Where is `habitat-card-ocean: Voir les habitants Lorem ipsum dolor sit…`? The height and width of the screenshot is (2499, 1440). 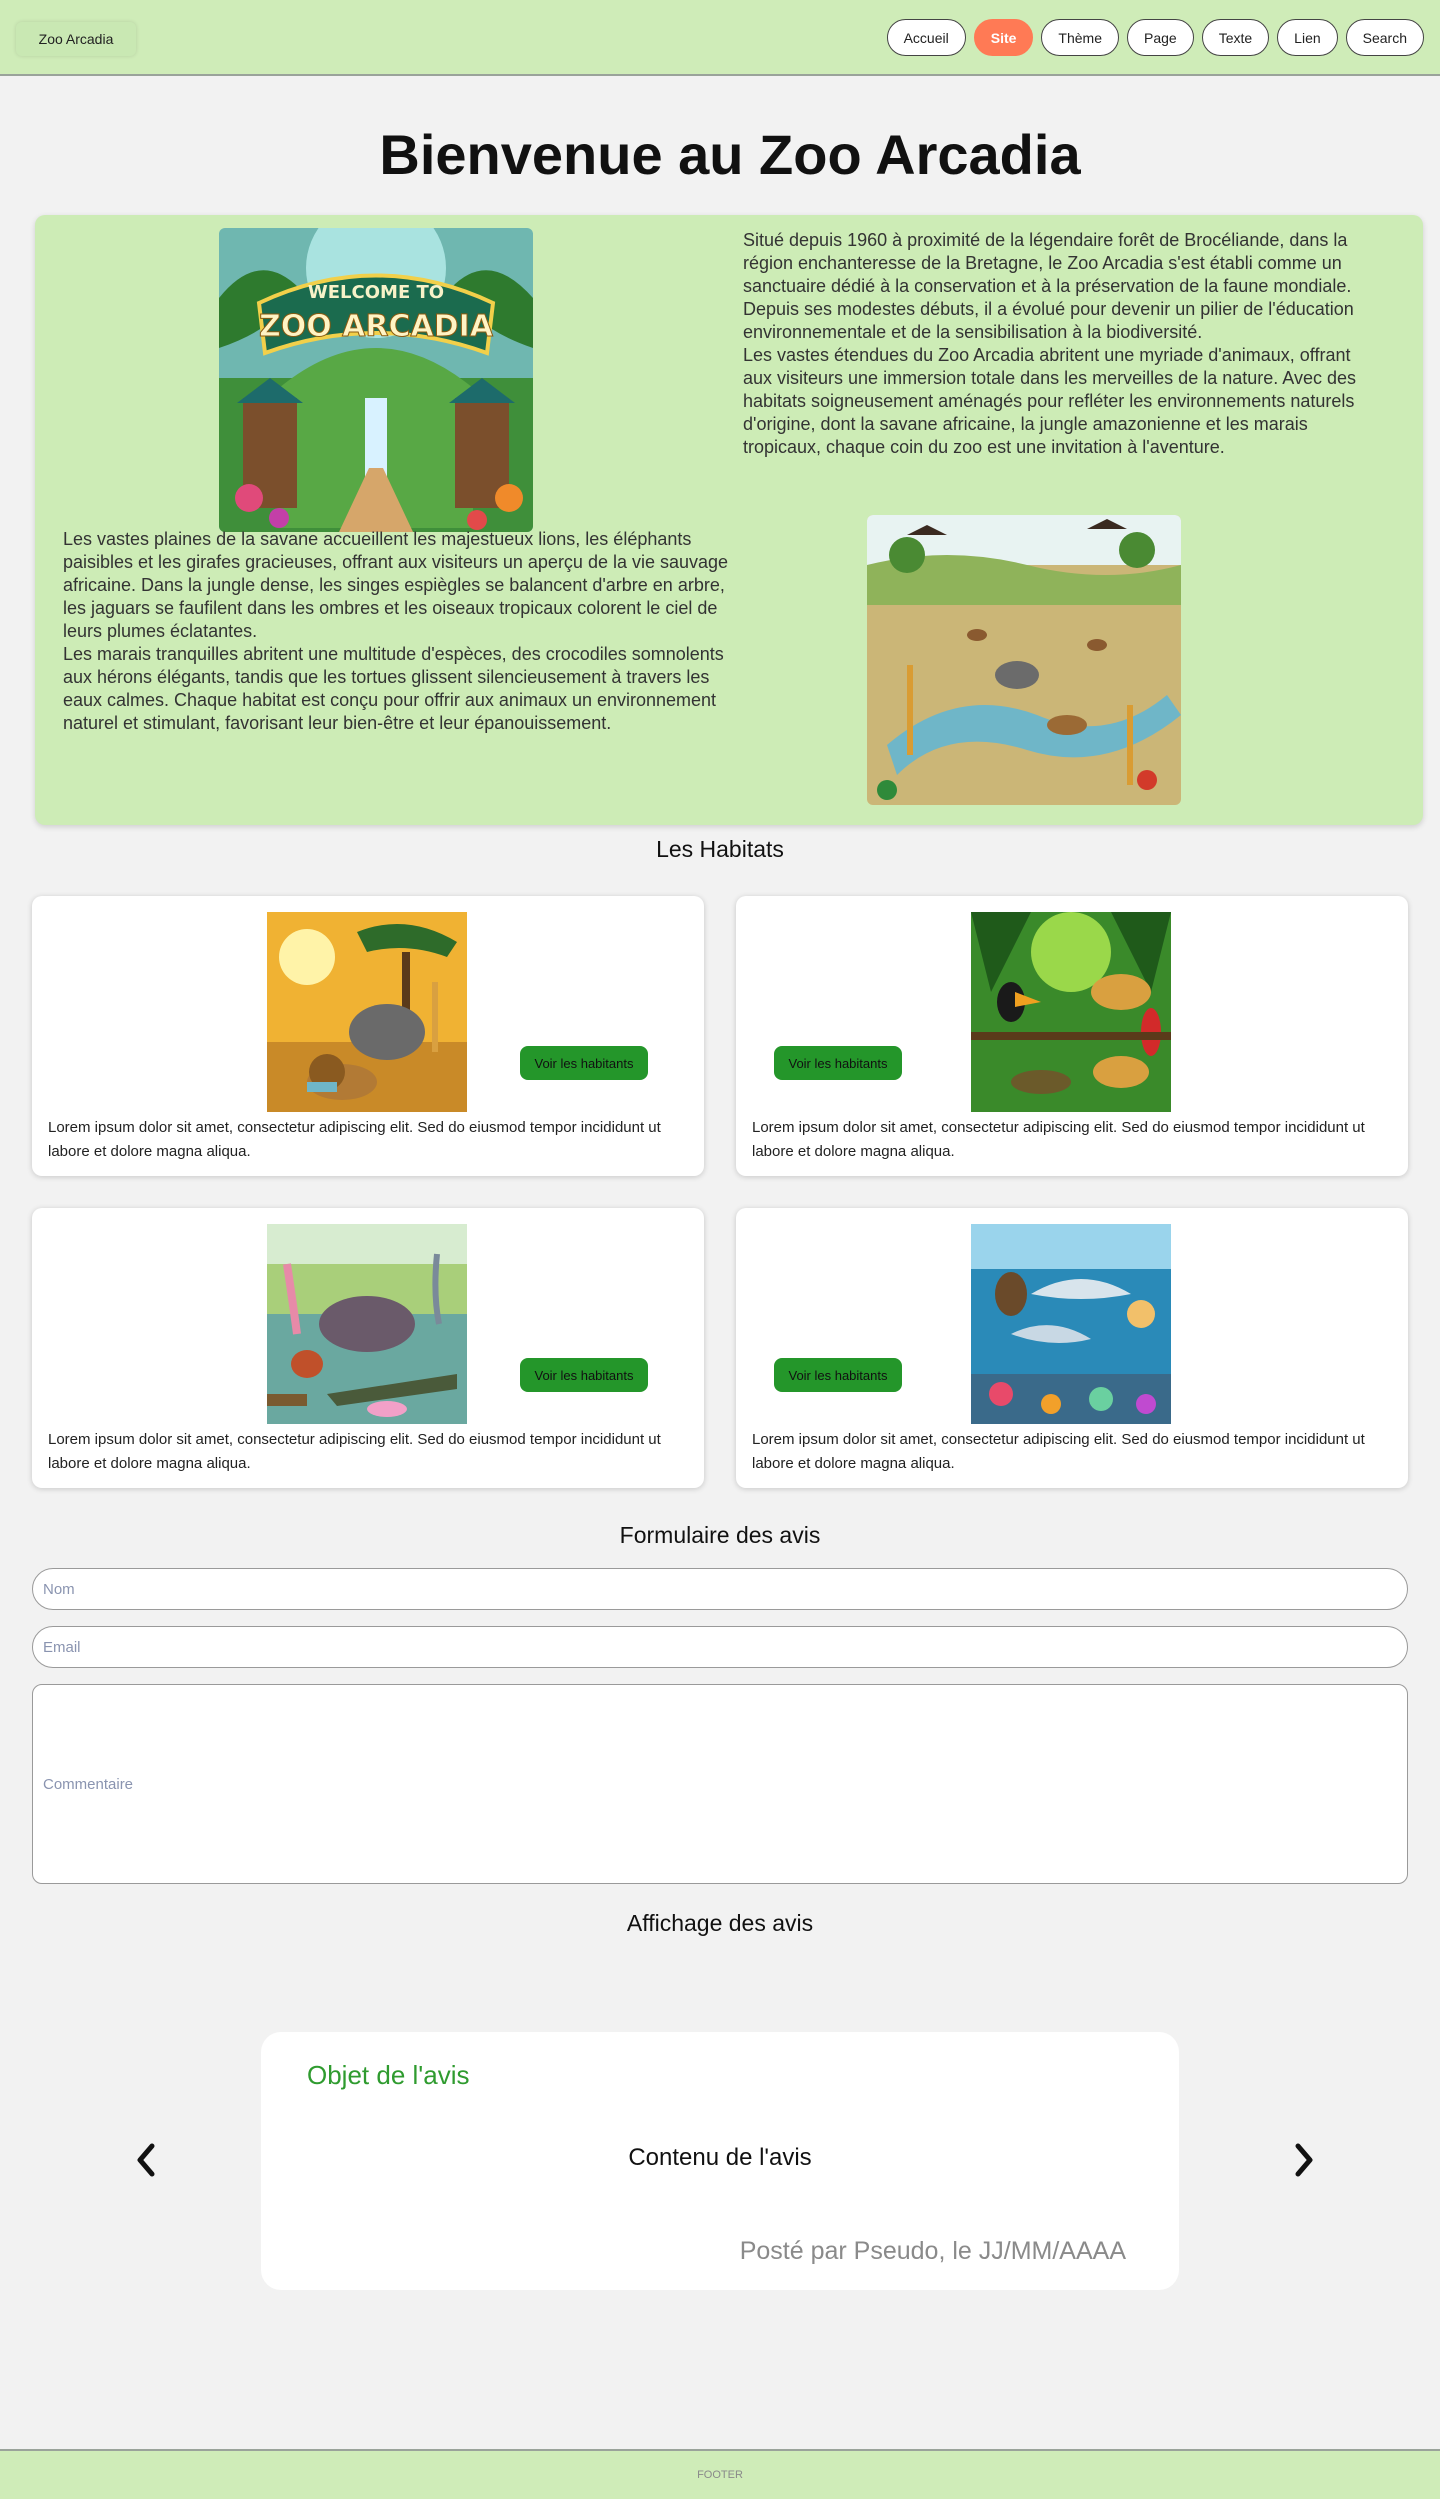
habitat-card-ocean: Voir les habitants Lorem ipsum dolor sit… is located at coordinates (1072, 1348).